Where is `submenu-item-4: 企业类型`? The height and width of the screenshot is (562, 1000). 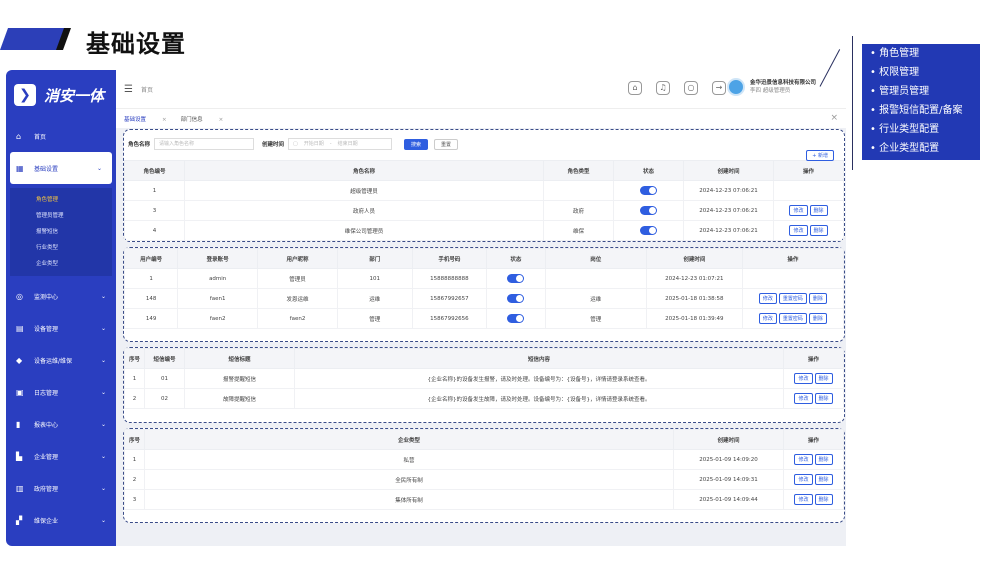
submenu-item-4: 企业类型 is located at coordinates (61, 264).